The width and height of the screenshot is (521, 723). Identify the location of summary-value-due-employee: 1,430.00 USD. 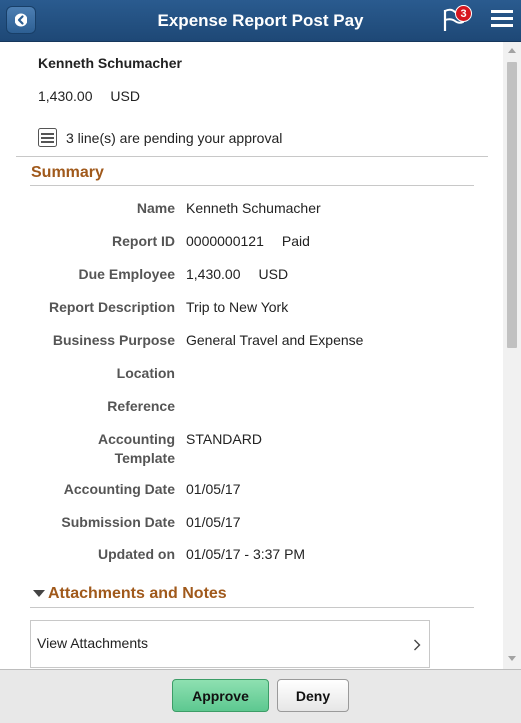
(237, 274).